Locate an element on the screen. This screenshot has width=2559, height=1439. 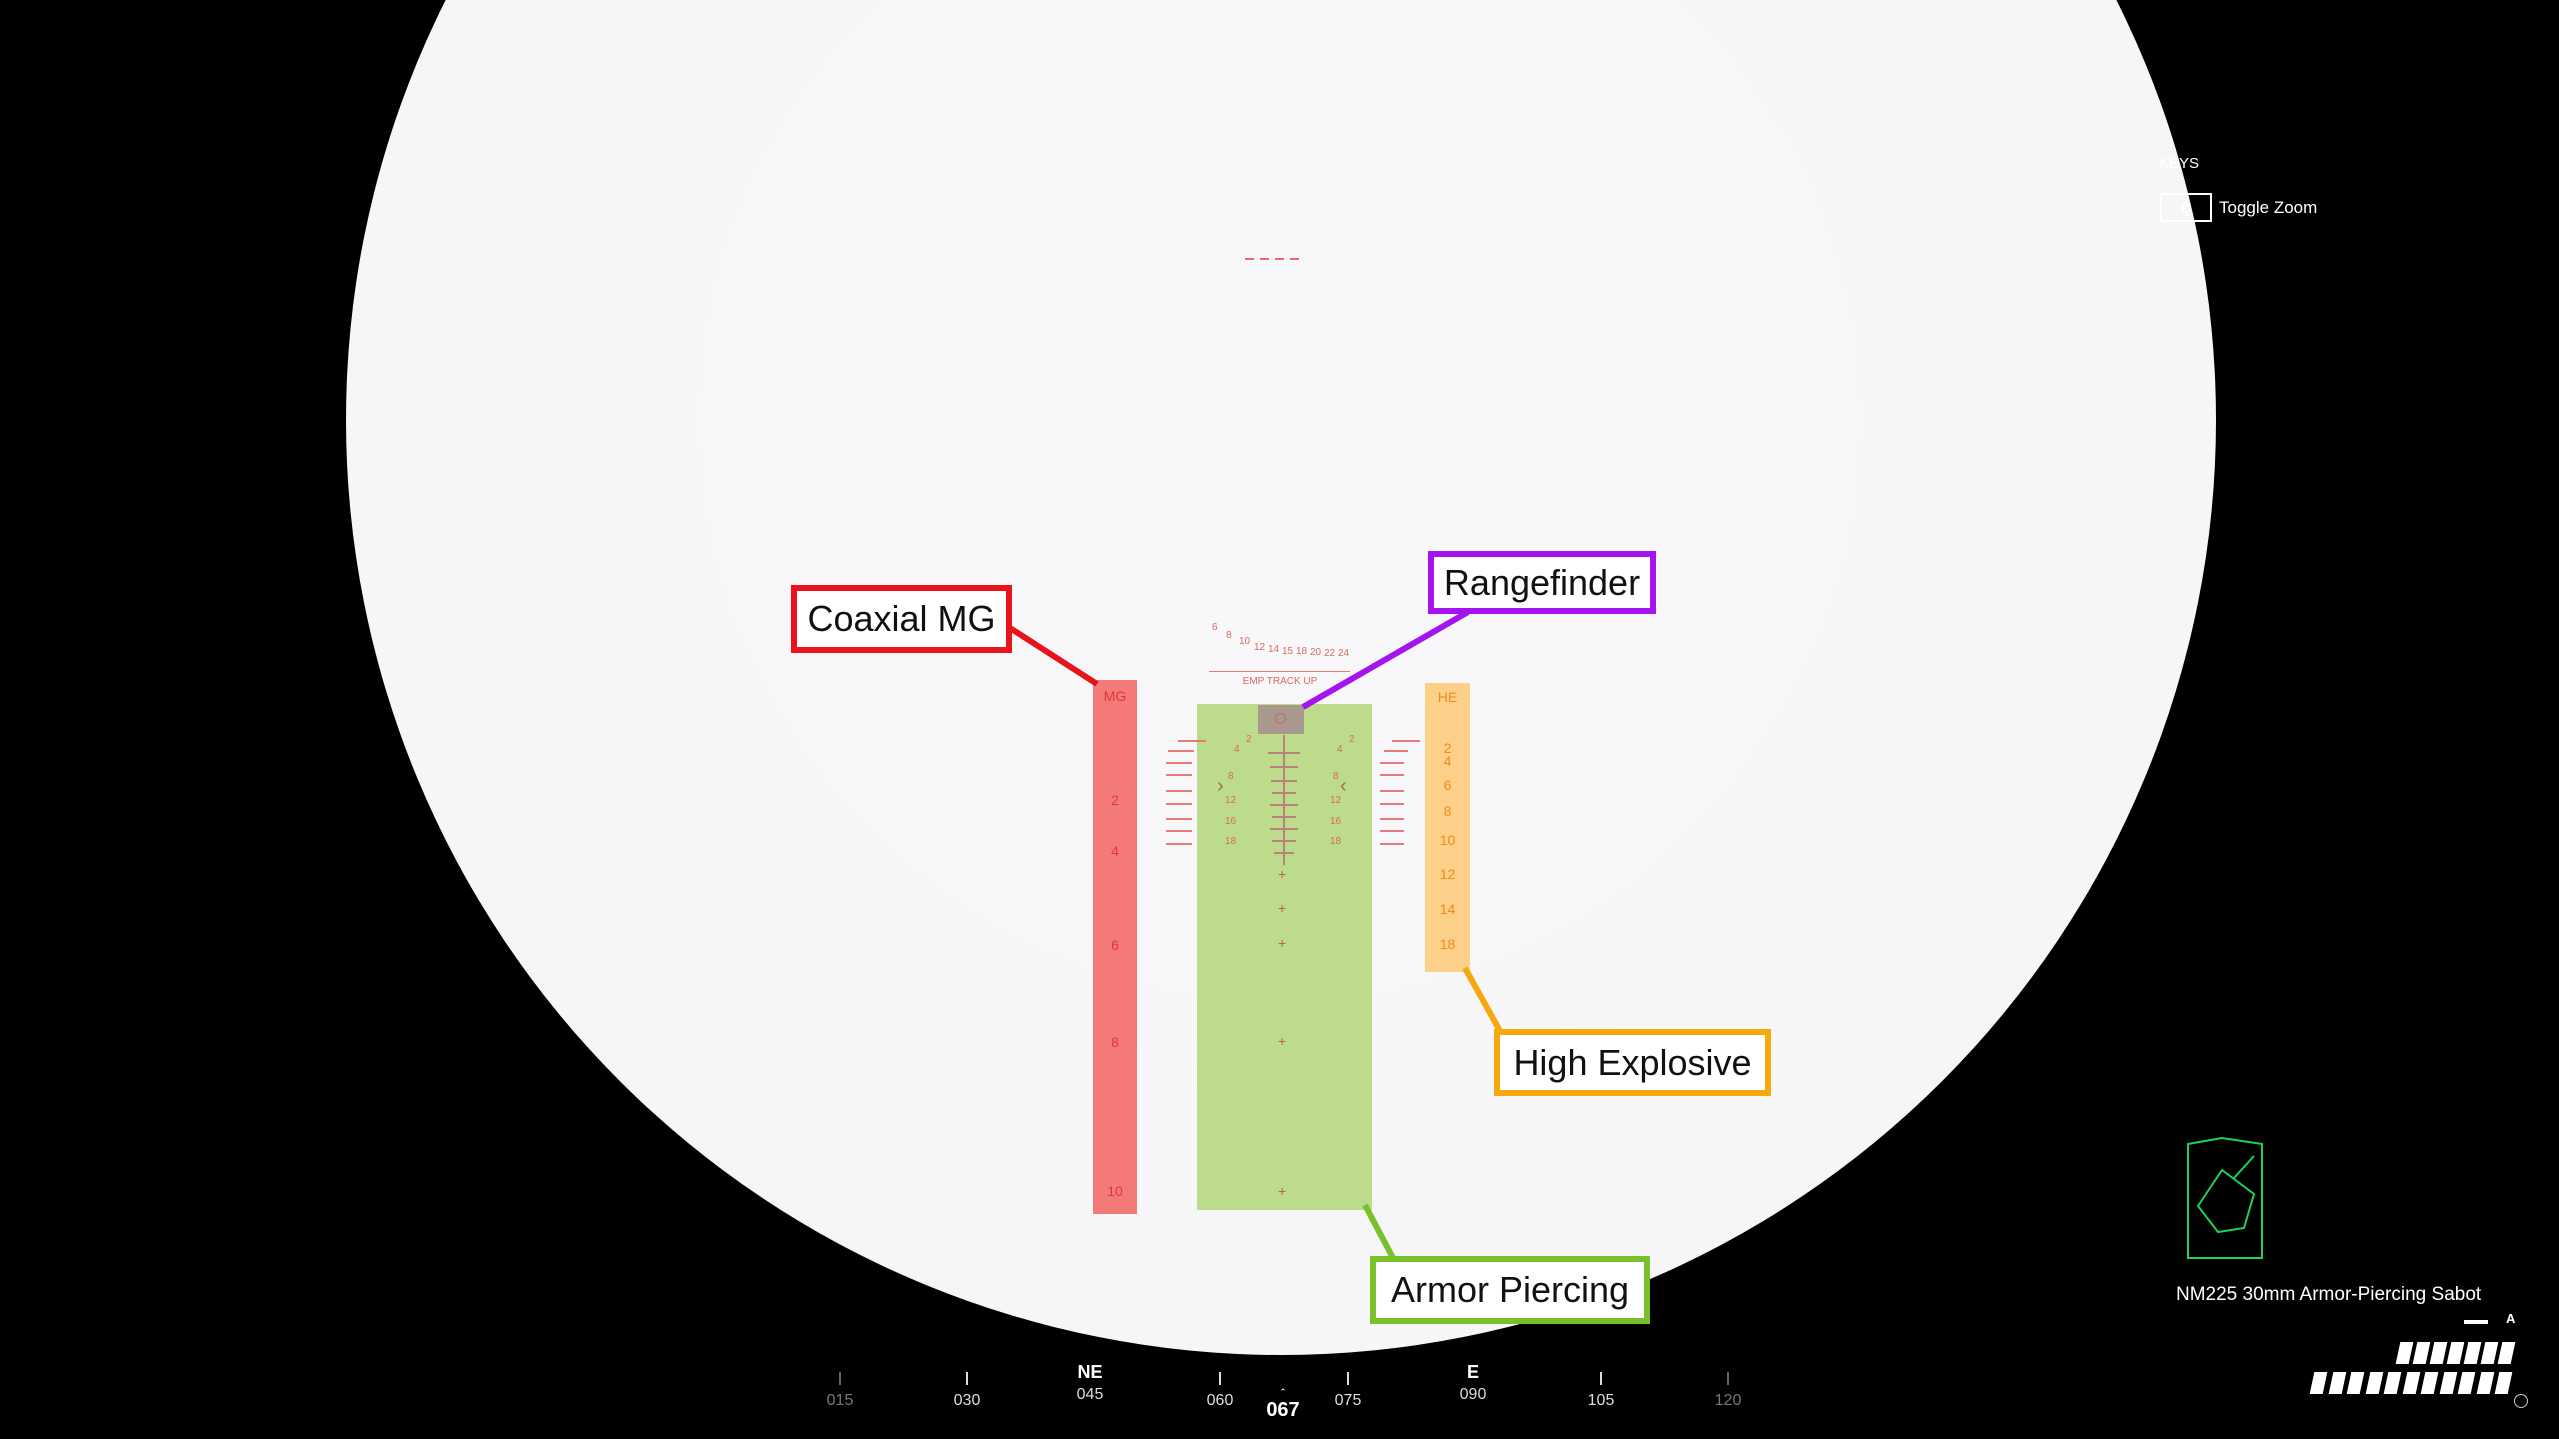
heading-value: 067 is located at coordinates (1283, 1410).